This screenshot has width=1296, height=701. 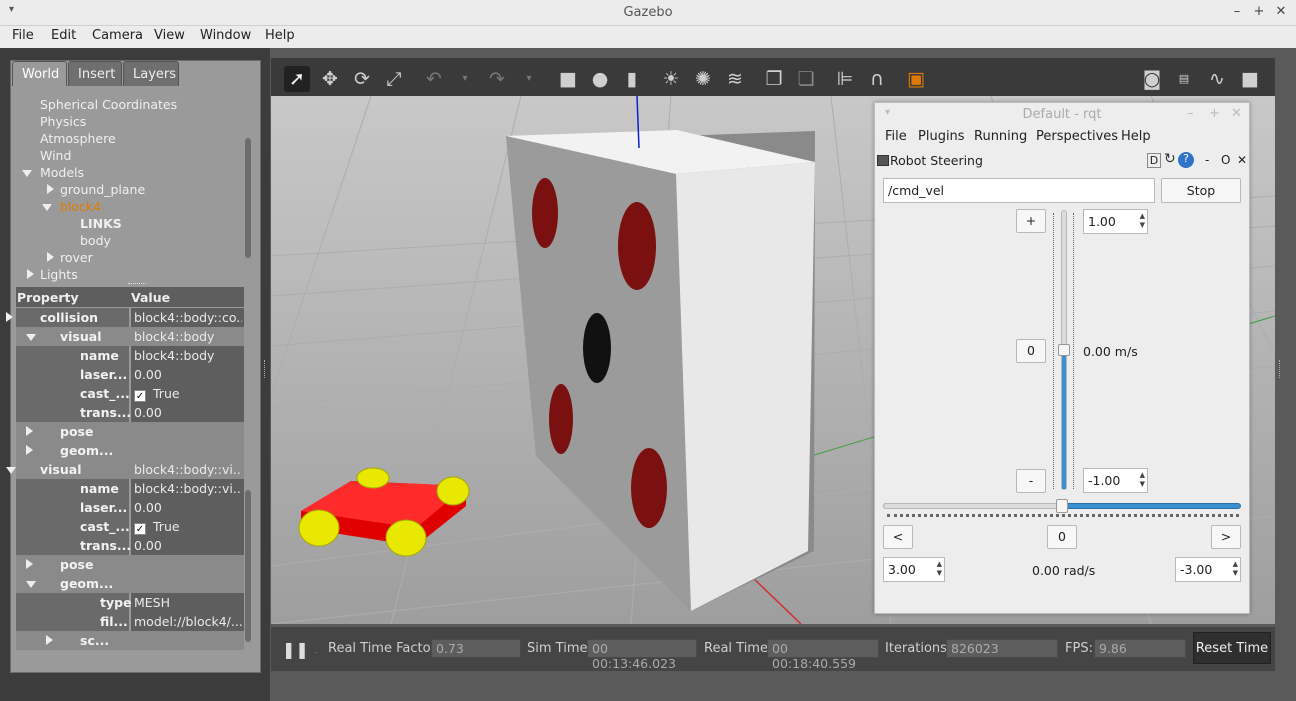 What do you see at coordinates (896, 136) in the screenshot?
I see `rqt-menu-file: File` at bounding box center [896, 136].